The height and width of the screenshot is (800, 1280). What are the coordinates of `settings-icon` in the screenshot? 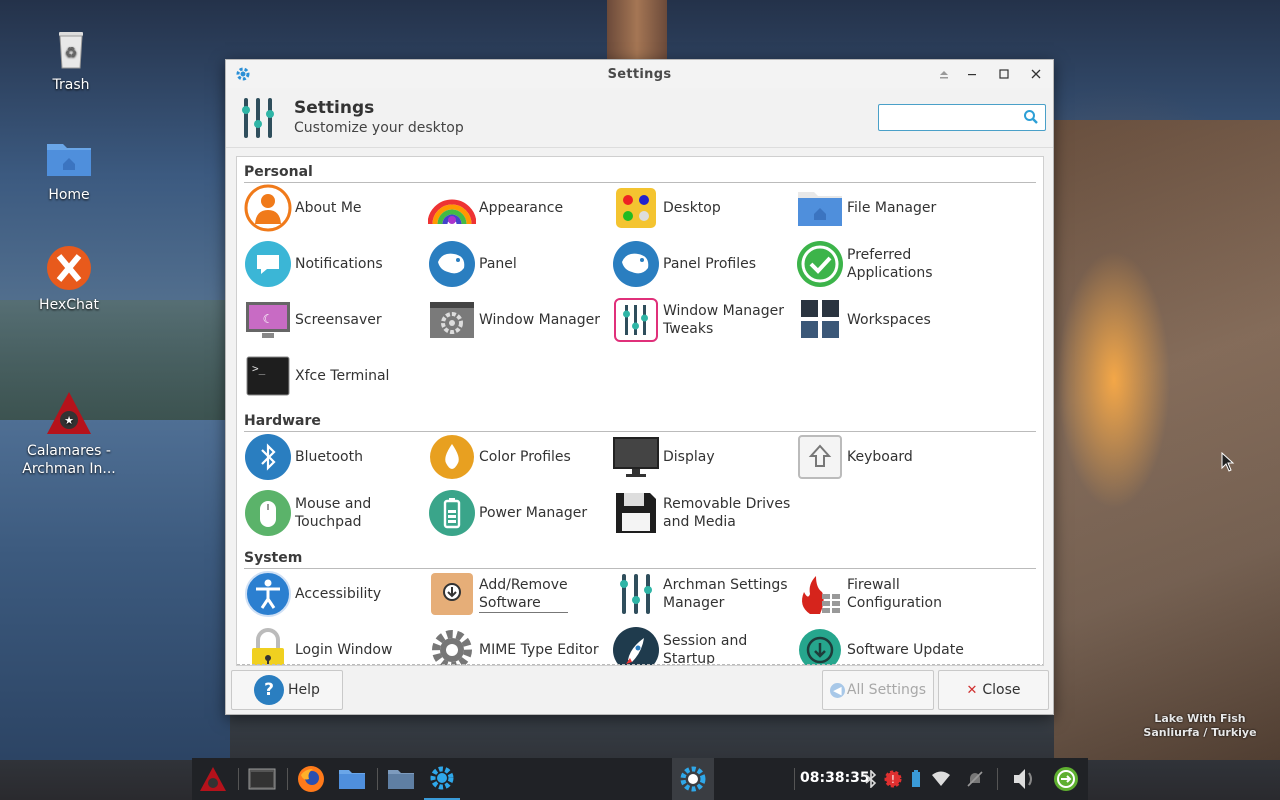 It's located at (693, 779).